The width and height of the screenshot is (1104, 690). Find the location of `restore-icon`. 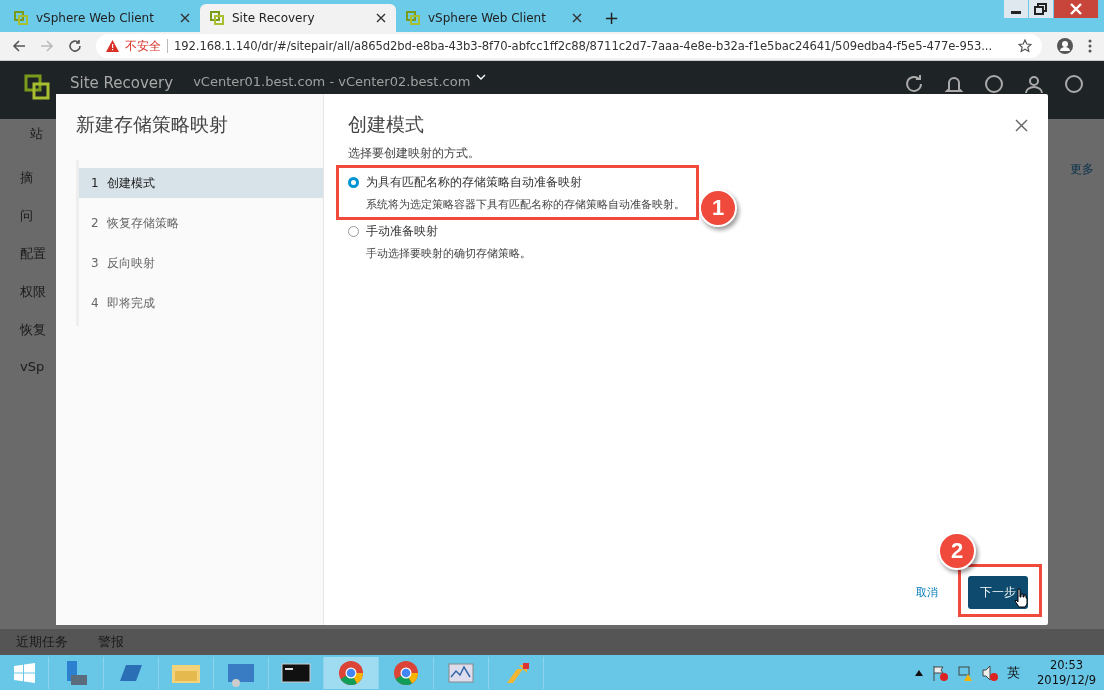

restore-icon is located at coordinates (1041, 9).